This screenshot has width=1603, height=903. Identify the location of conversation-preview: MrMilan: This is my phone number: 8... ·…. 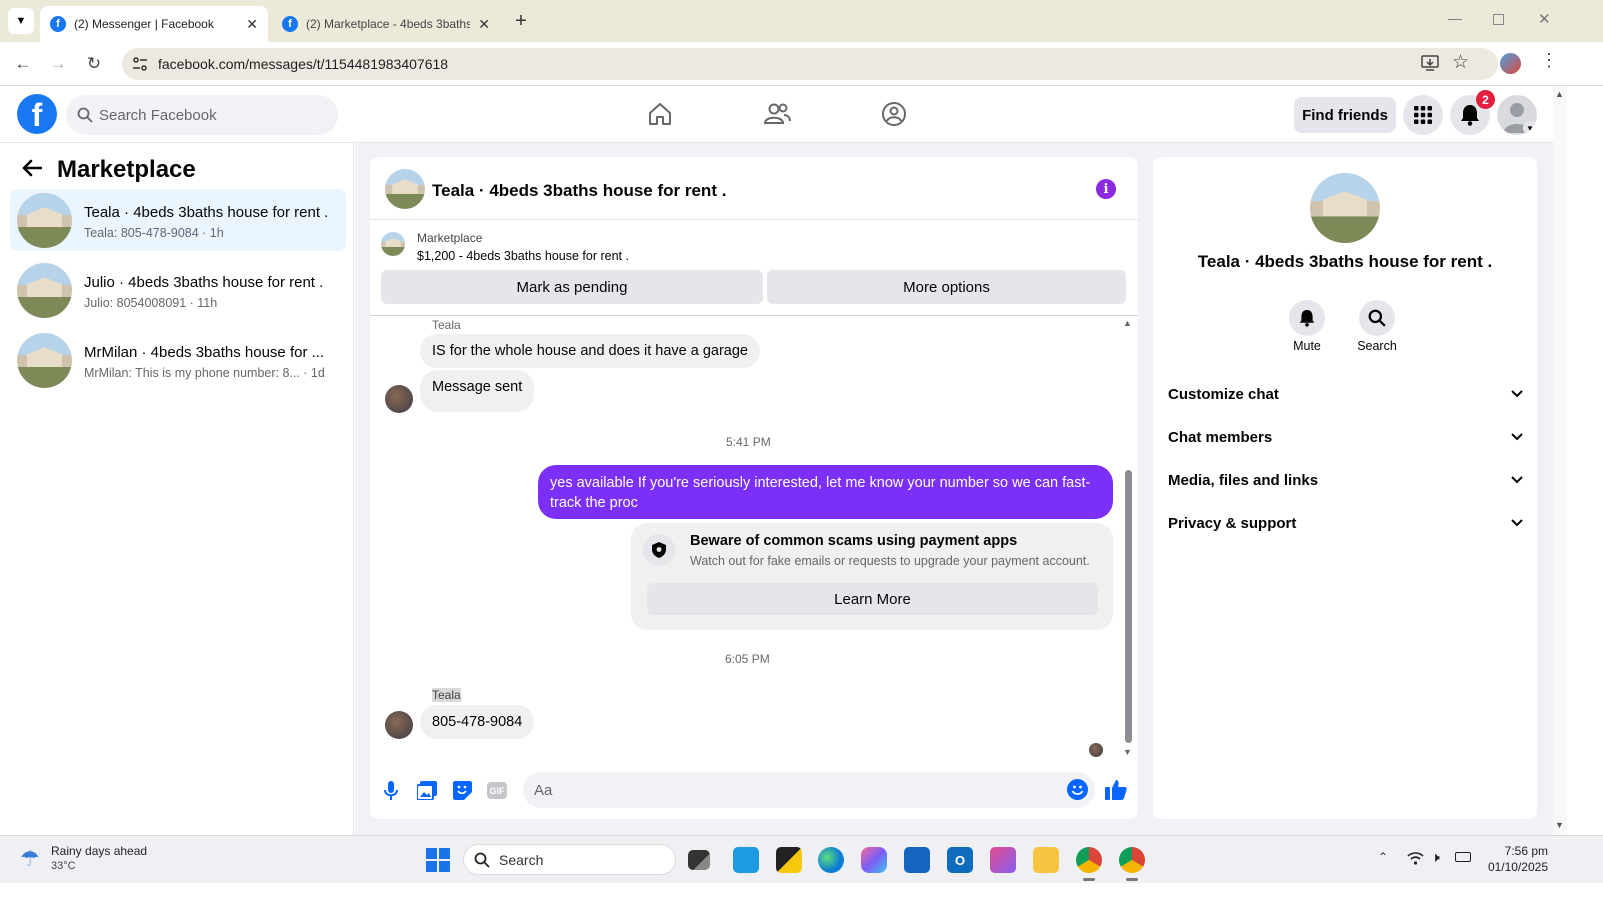
(204, 373).